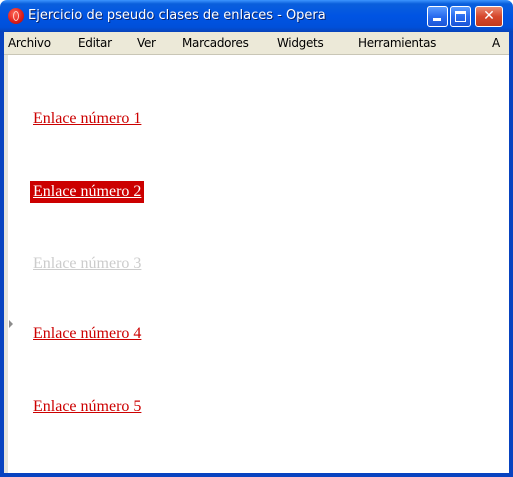  What do you see at coordinates (11, 324) in the screenshot?
I see `panel-toggle-icon` at bounding box center [11, 324].